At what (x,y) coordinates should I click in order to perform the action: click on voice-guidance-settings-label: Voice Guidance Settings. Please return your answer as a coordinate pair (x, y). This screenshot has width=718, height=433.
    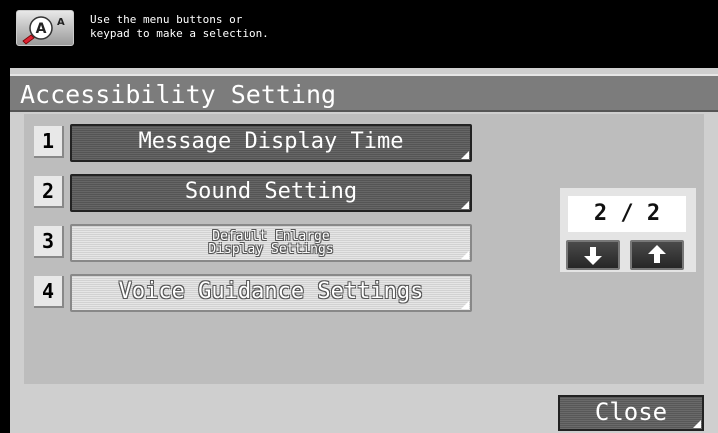
    Looking at the image, I should click on (271, 291).